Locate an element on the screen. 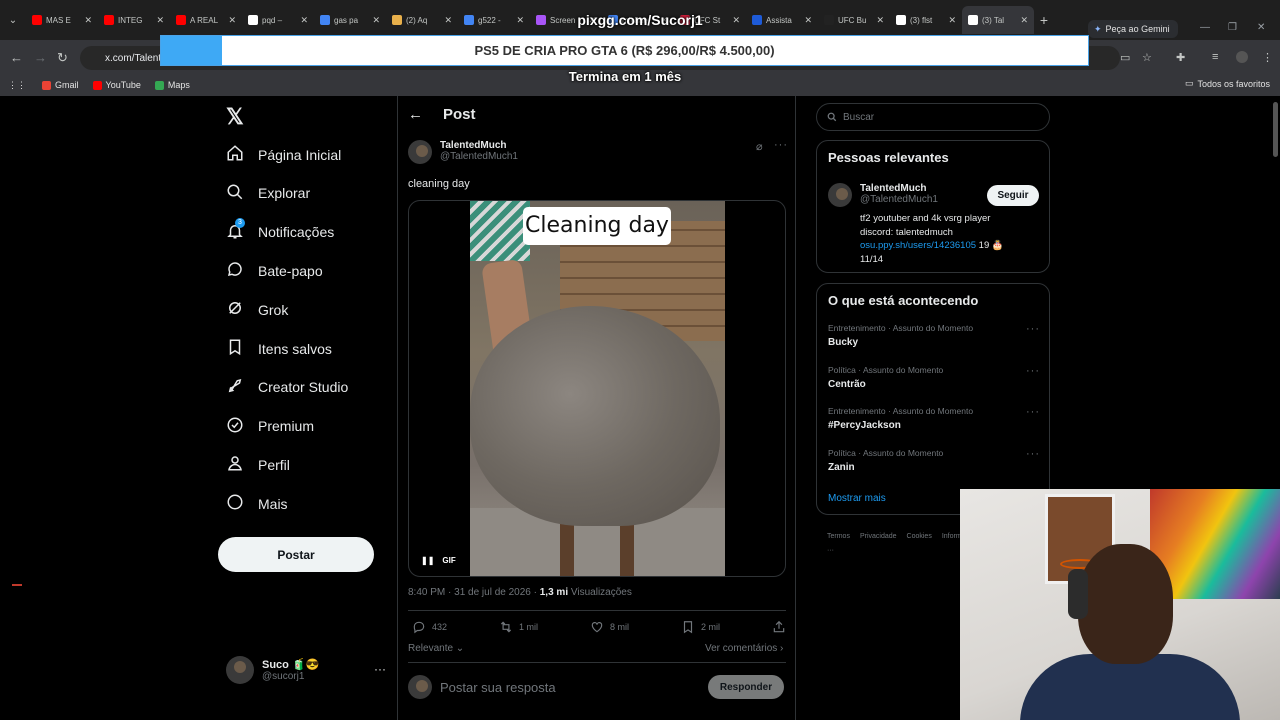  bookmark-icon is located at coordinates (688, 627).